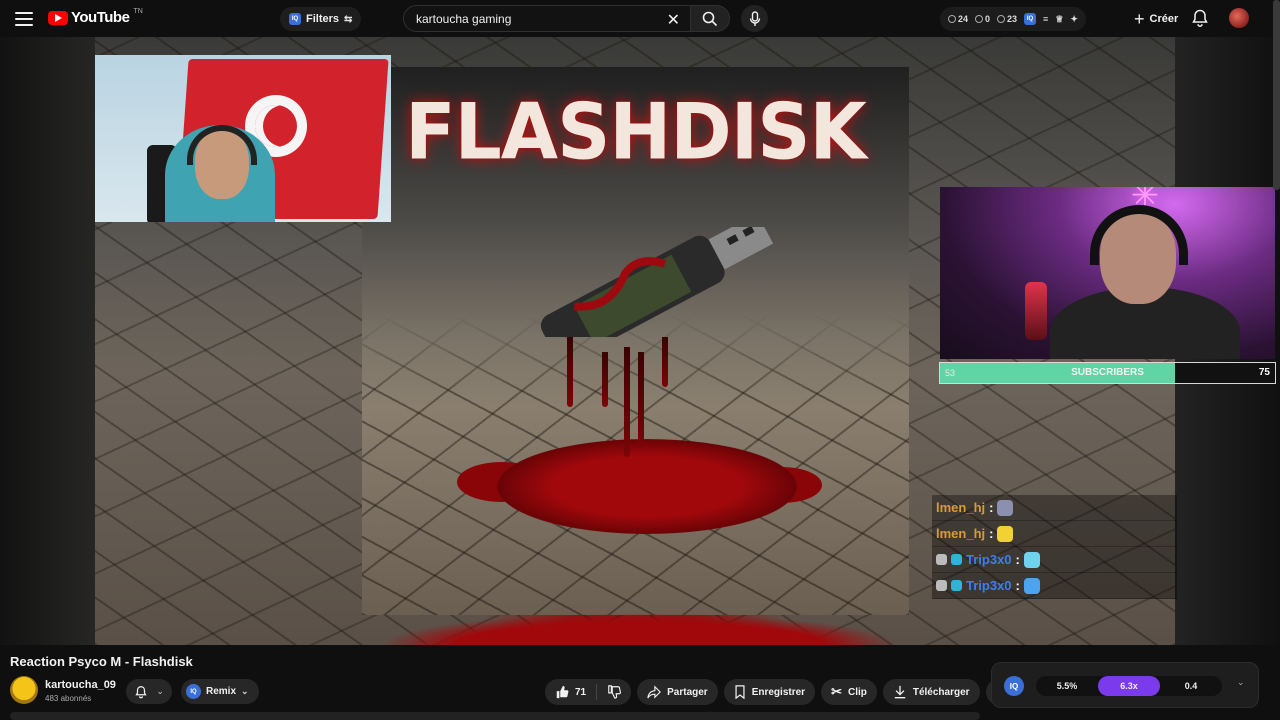  What do you see at coordinates (243, 138) in the screenshot?
I see `webcam-streamer-left` at bounding box center [243, 138].